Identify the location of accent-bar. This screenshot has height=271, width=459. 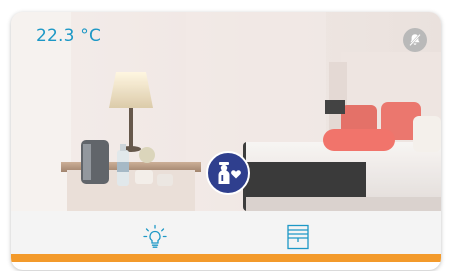
(226, 258).